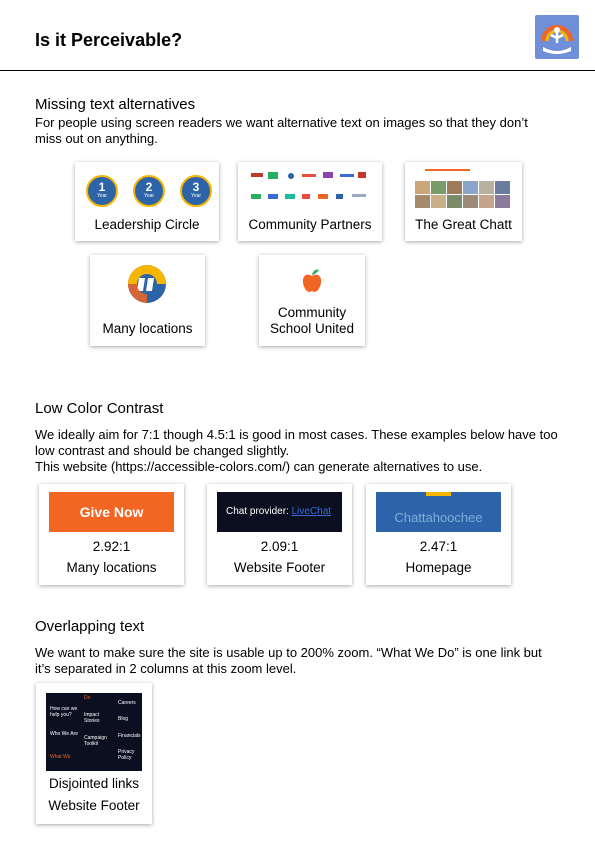  I want to click on community-partners-card: Community Partners, so click(310, 201).